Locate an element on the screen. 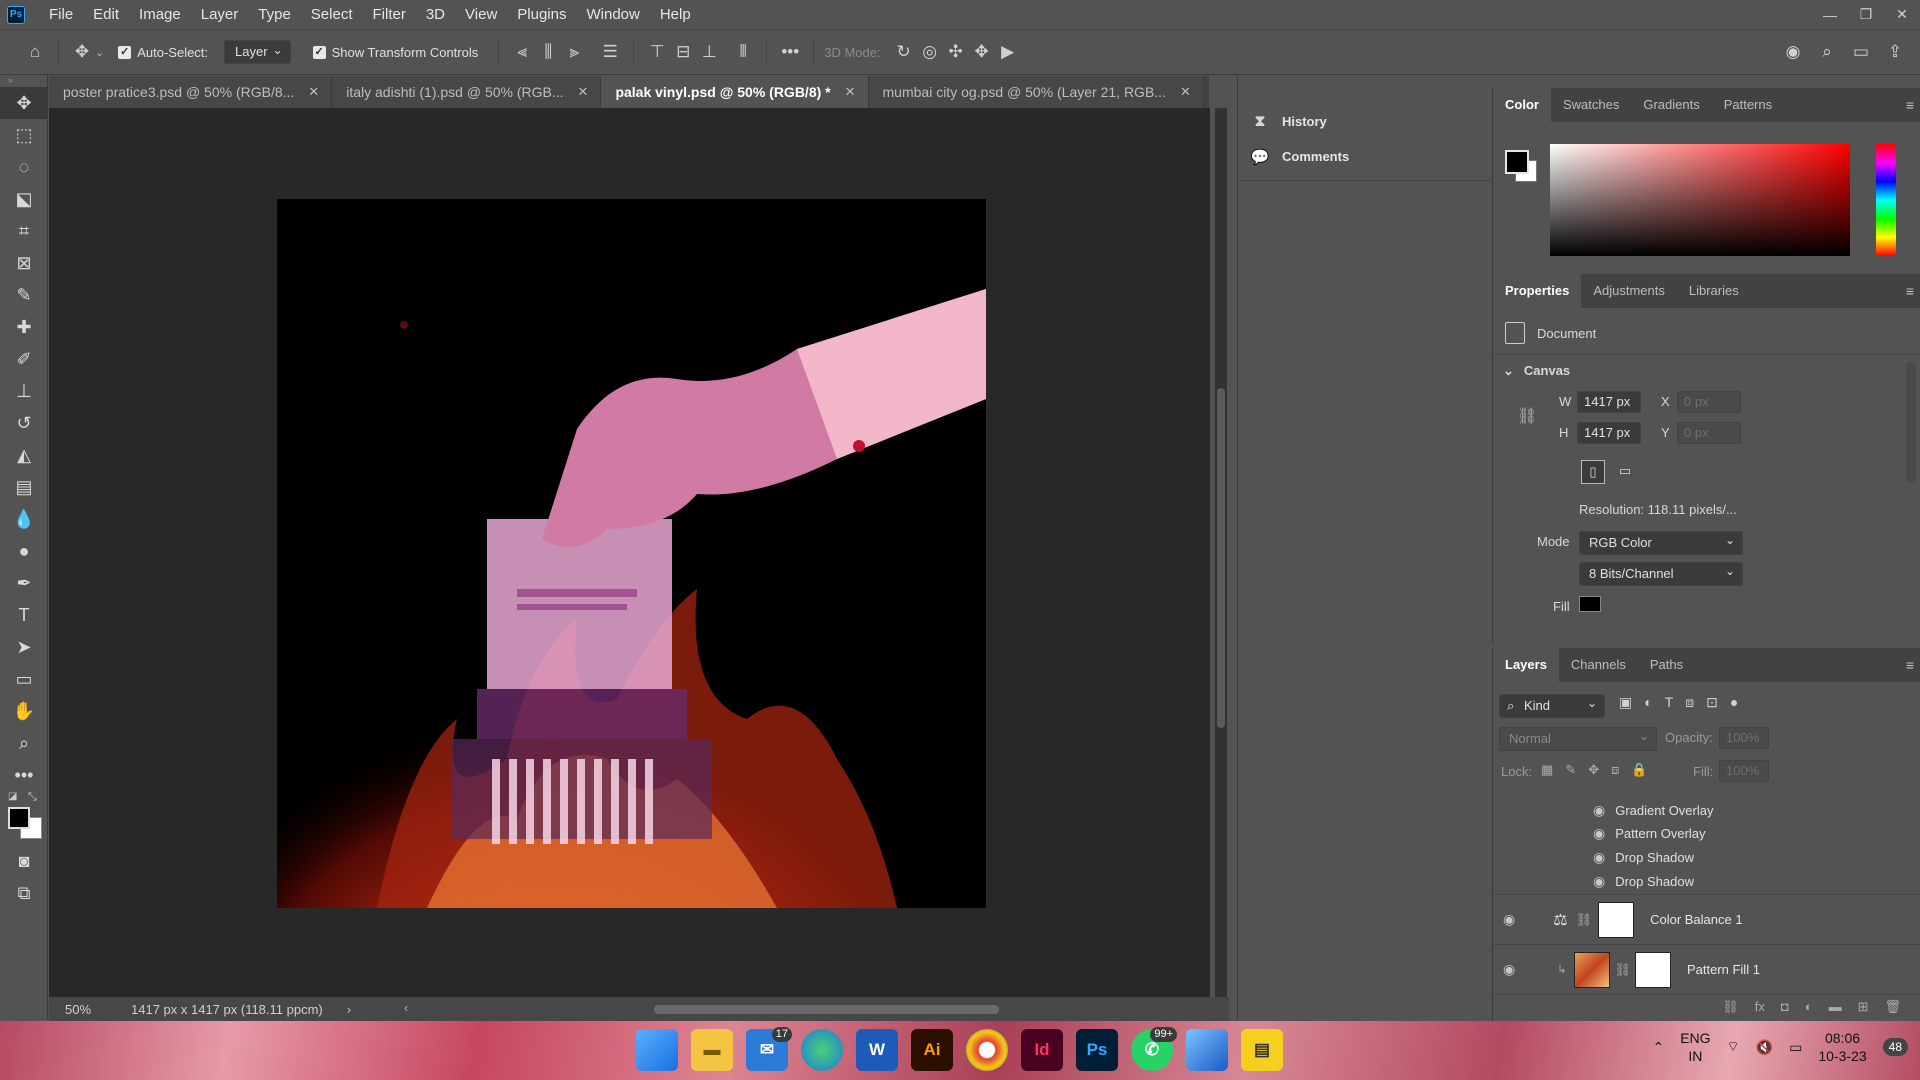 Image resolution: width=1920 pixels, height=1080 pixels. screen-mode-icon: ⧉ is located at coordinates (24, 893).